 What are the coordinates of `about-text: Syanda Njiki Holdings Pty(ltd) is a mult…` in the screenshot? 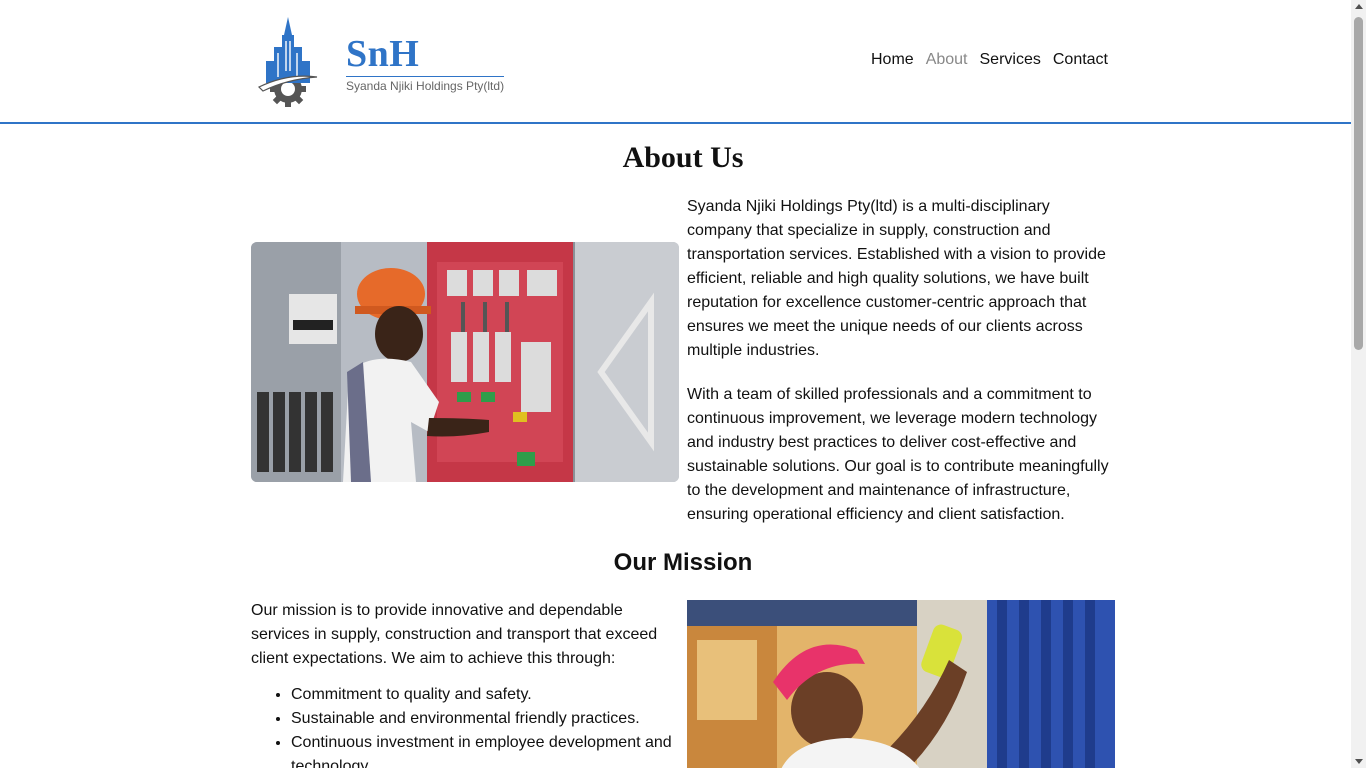 It's located at (901, 371).